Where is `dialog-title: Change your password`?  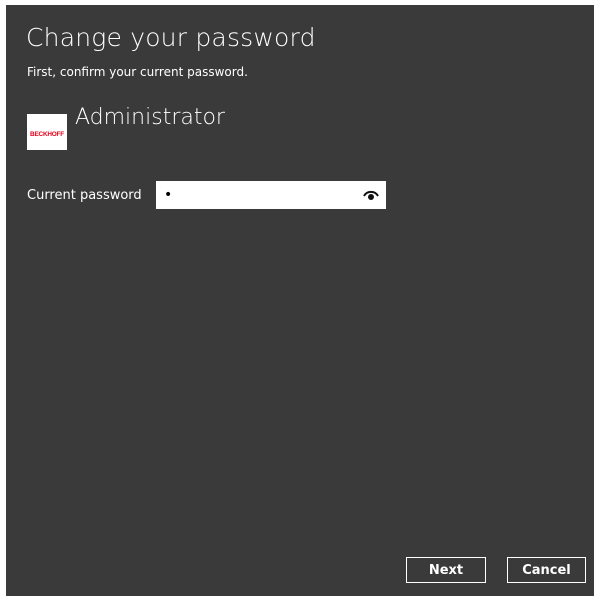 dialog-title: Change your password is located at coordinates (171, 37).